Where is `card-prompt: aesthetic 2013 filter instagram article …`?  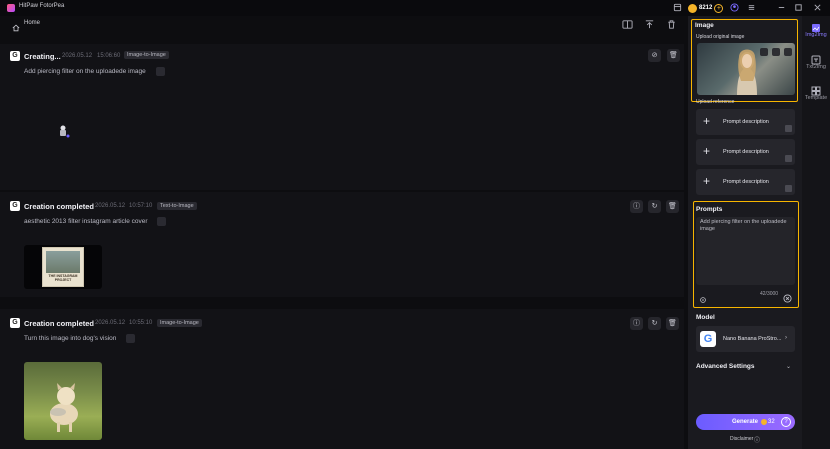
card-prompt: aesthetic 2013 filter instagram article … is located at coordinates (86, 221).